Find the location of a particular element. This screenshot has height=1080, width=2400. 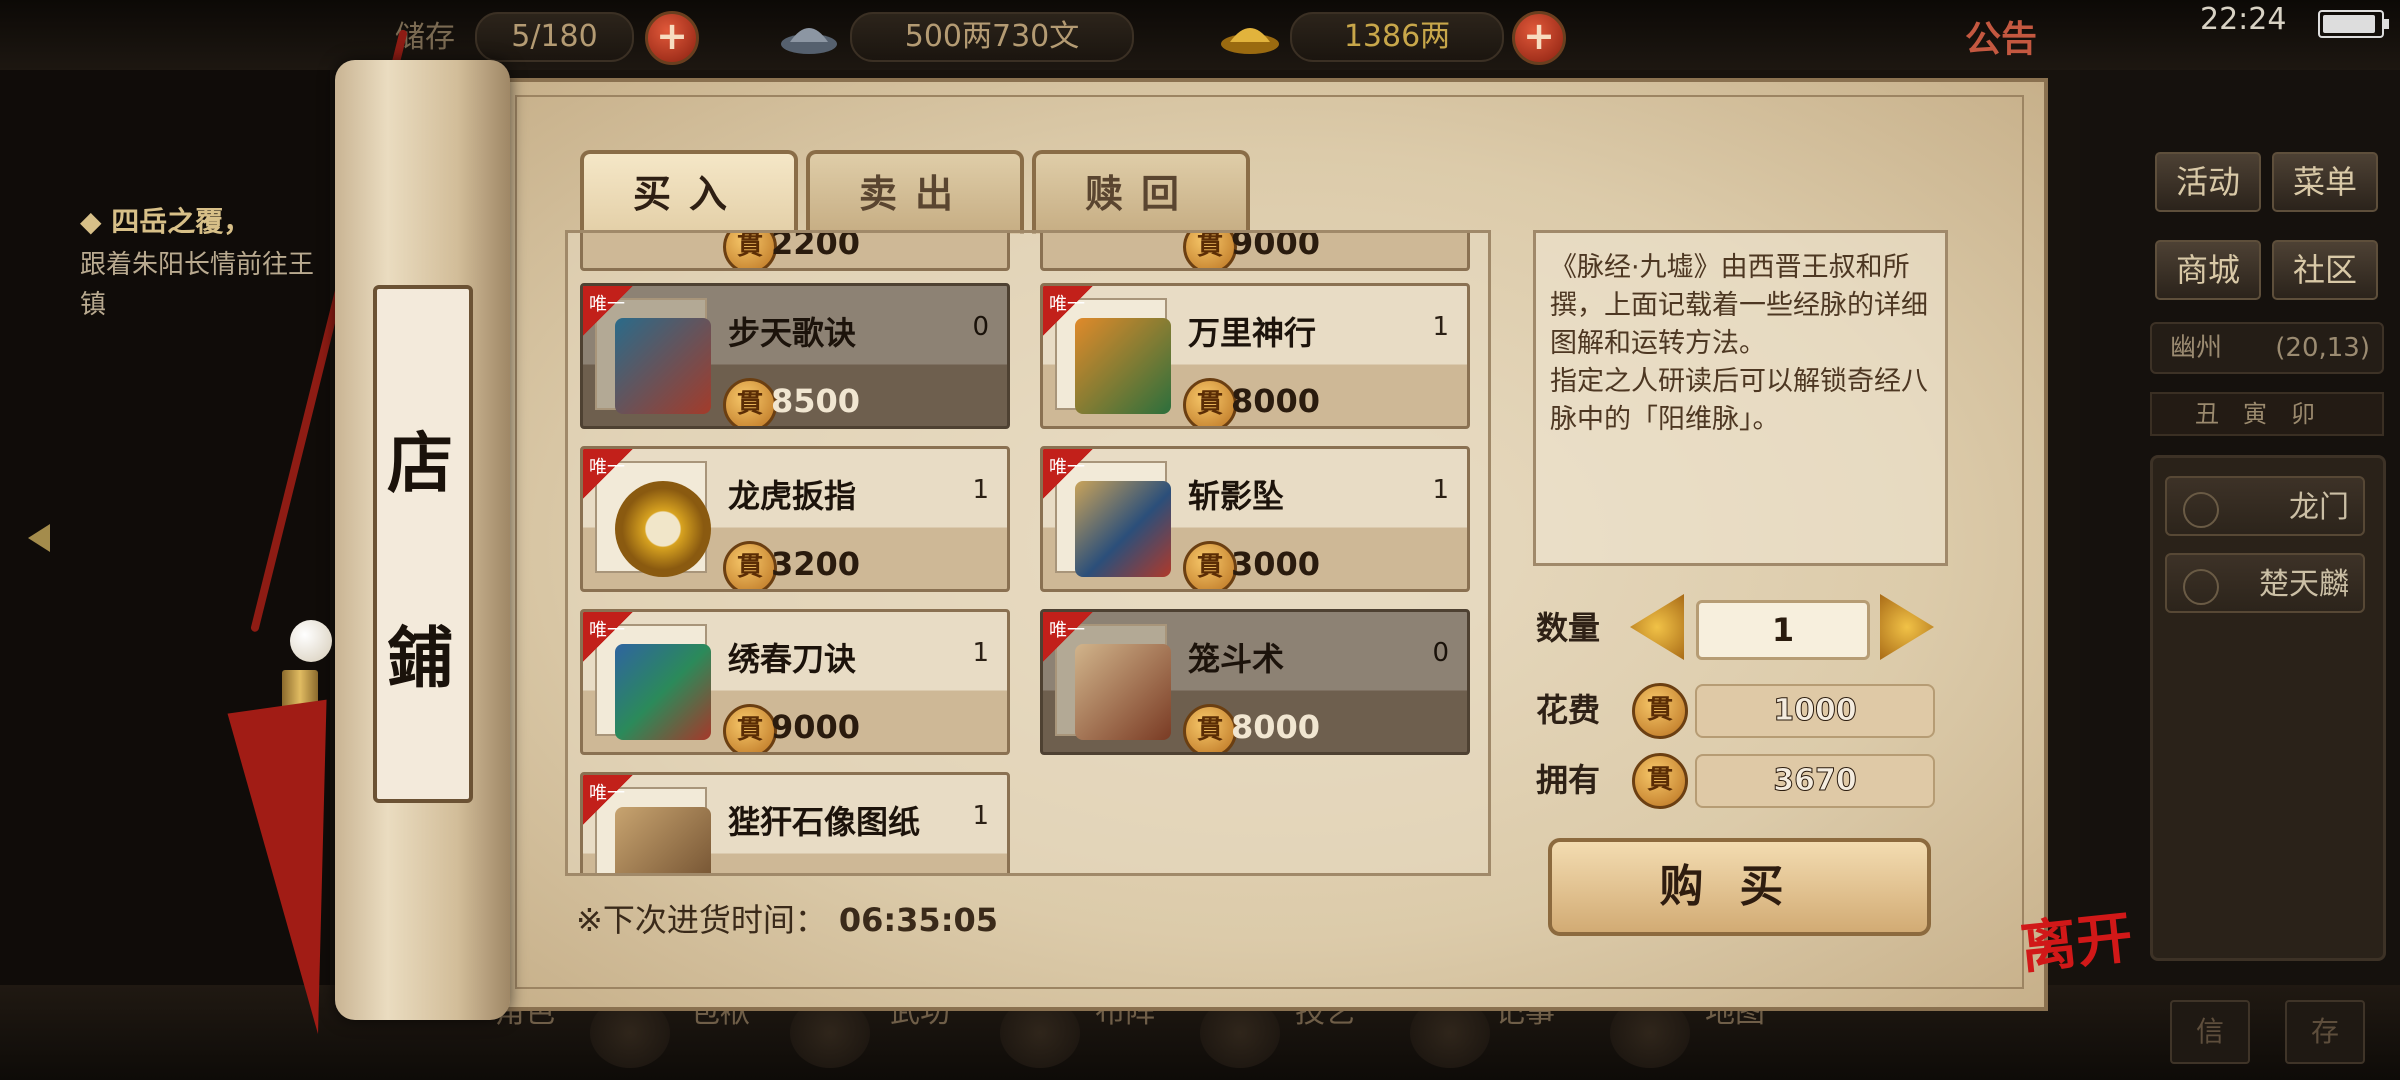

building-icon is located at coordinates (2201, 510).